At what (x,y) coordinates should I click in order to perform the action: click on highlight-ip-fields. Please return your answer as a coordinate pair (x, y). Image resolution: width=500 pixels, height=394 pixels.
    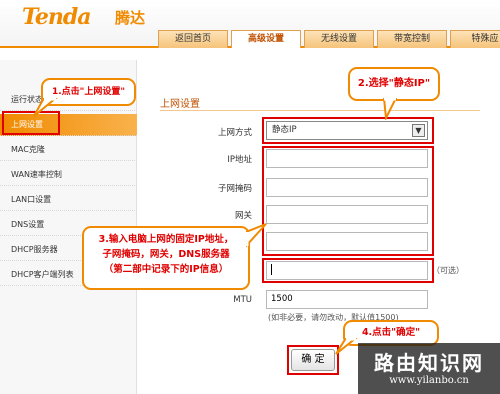
    Looking at the image, I should click on (348, 201).